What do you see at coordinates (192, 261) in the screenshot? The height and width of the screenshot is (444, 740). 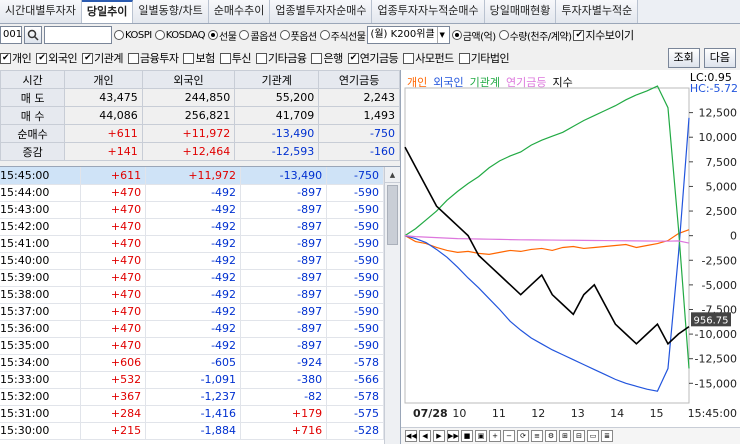 I see `table-row: 15:40:00 +470 -492 -897 -590` at bounding box center [192, 261].